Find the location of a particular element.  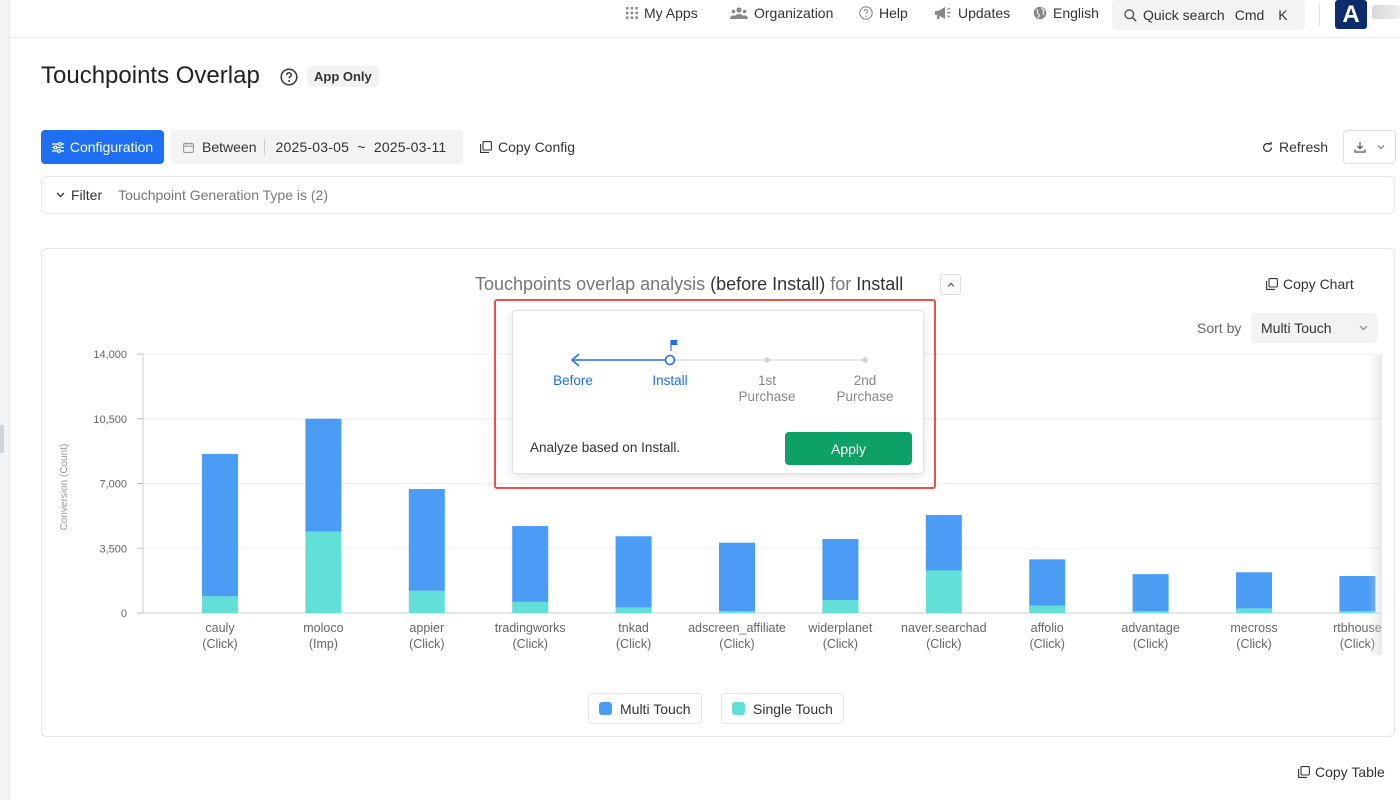

apply-button: Apply is located at coordinates (848, 448).